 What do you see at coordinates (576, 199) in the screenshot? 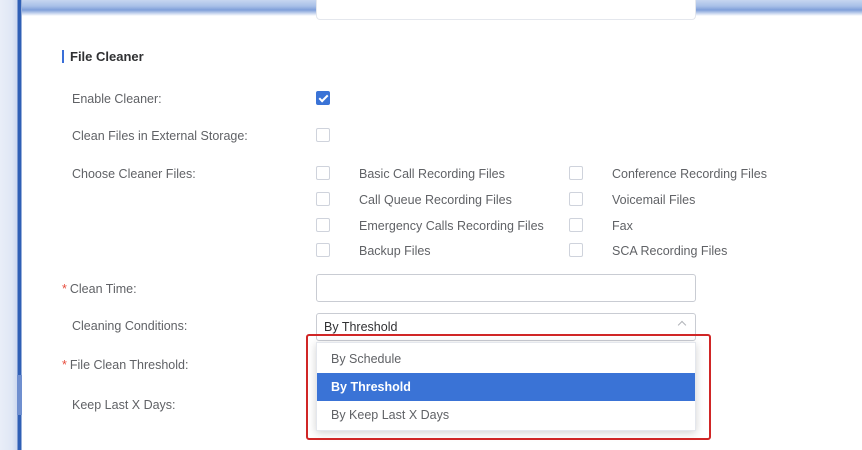
I see `voicemail-files-checkbox` at bounding box center [576, 199].